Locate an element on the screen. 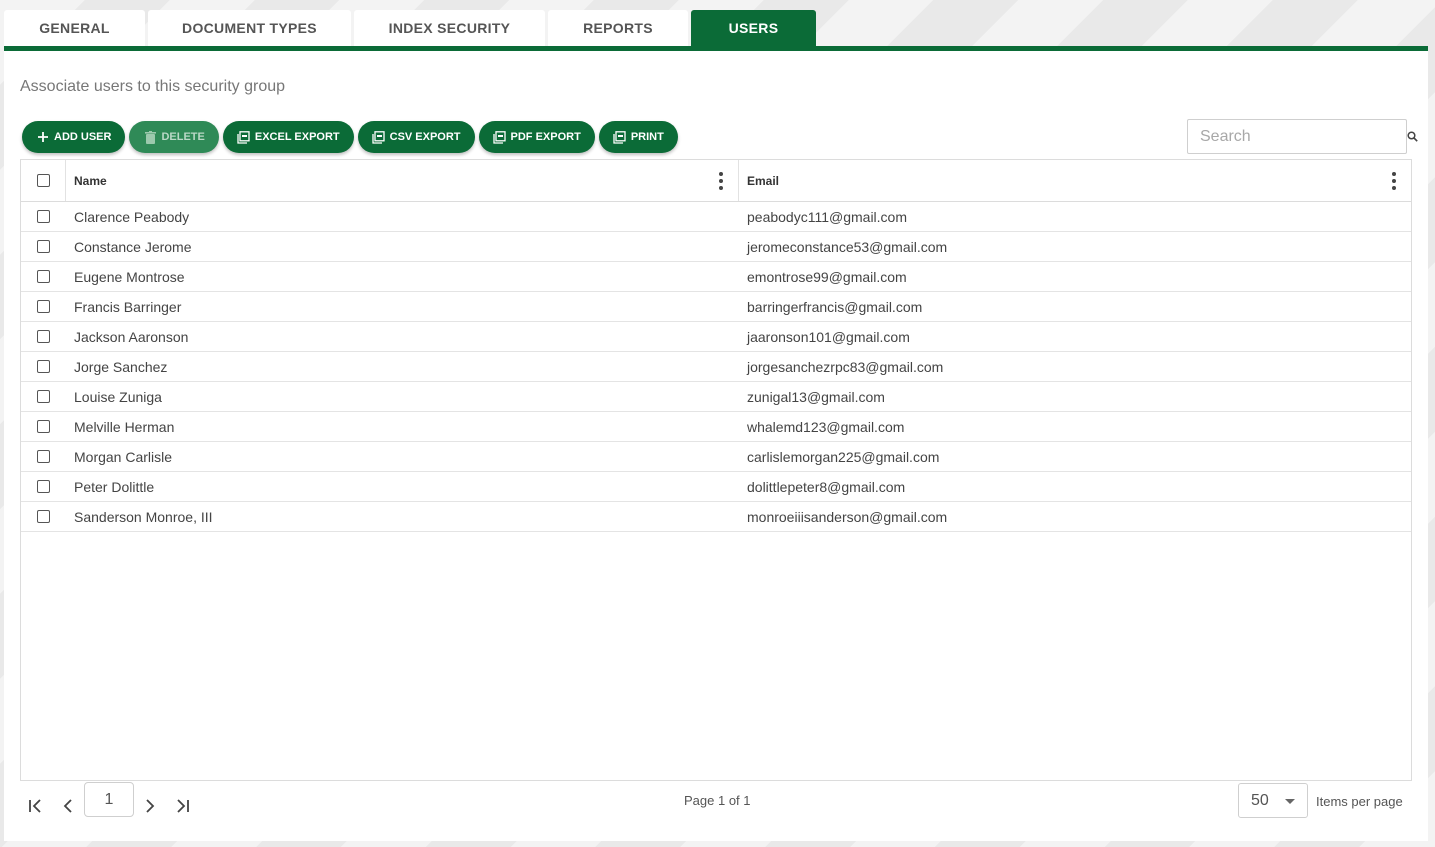  tab-users: USERS is located at coordinates (753, 28).